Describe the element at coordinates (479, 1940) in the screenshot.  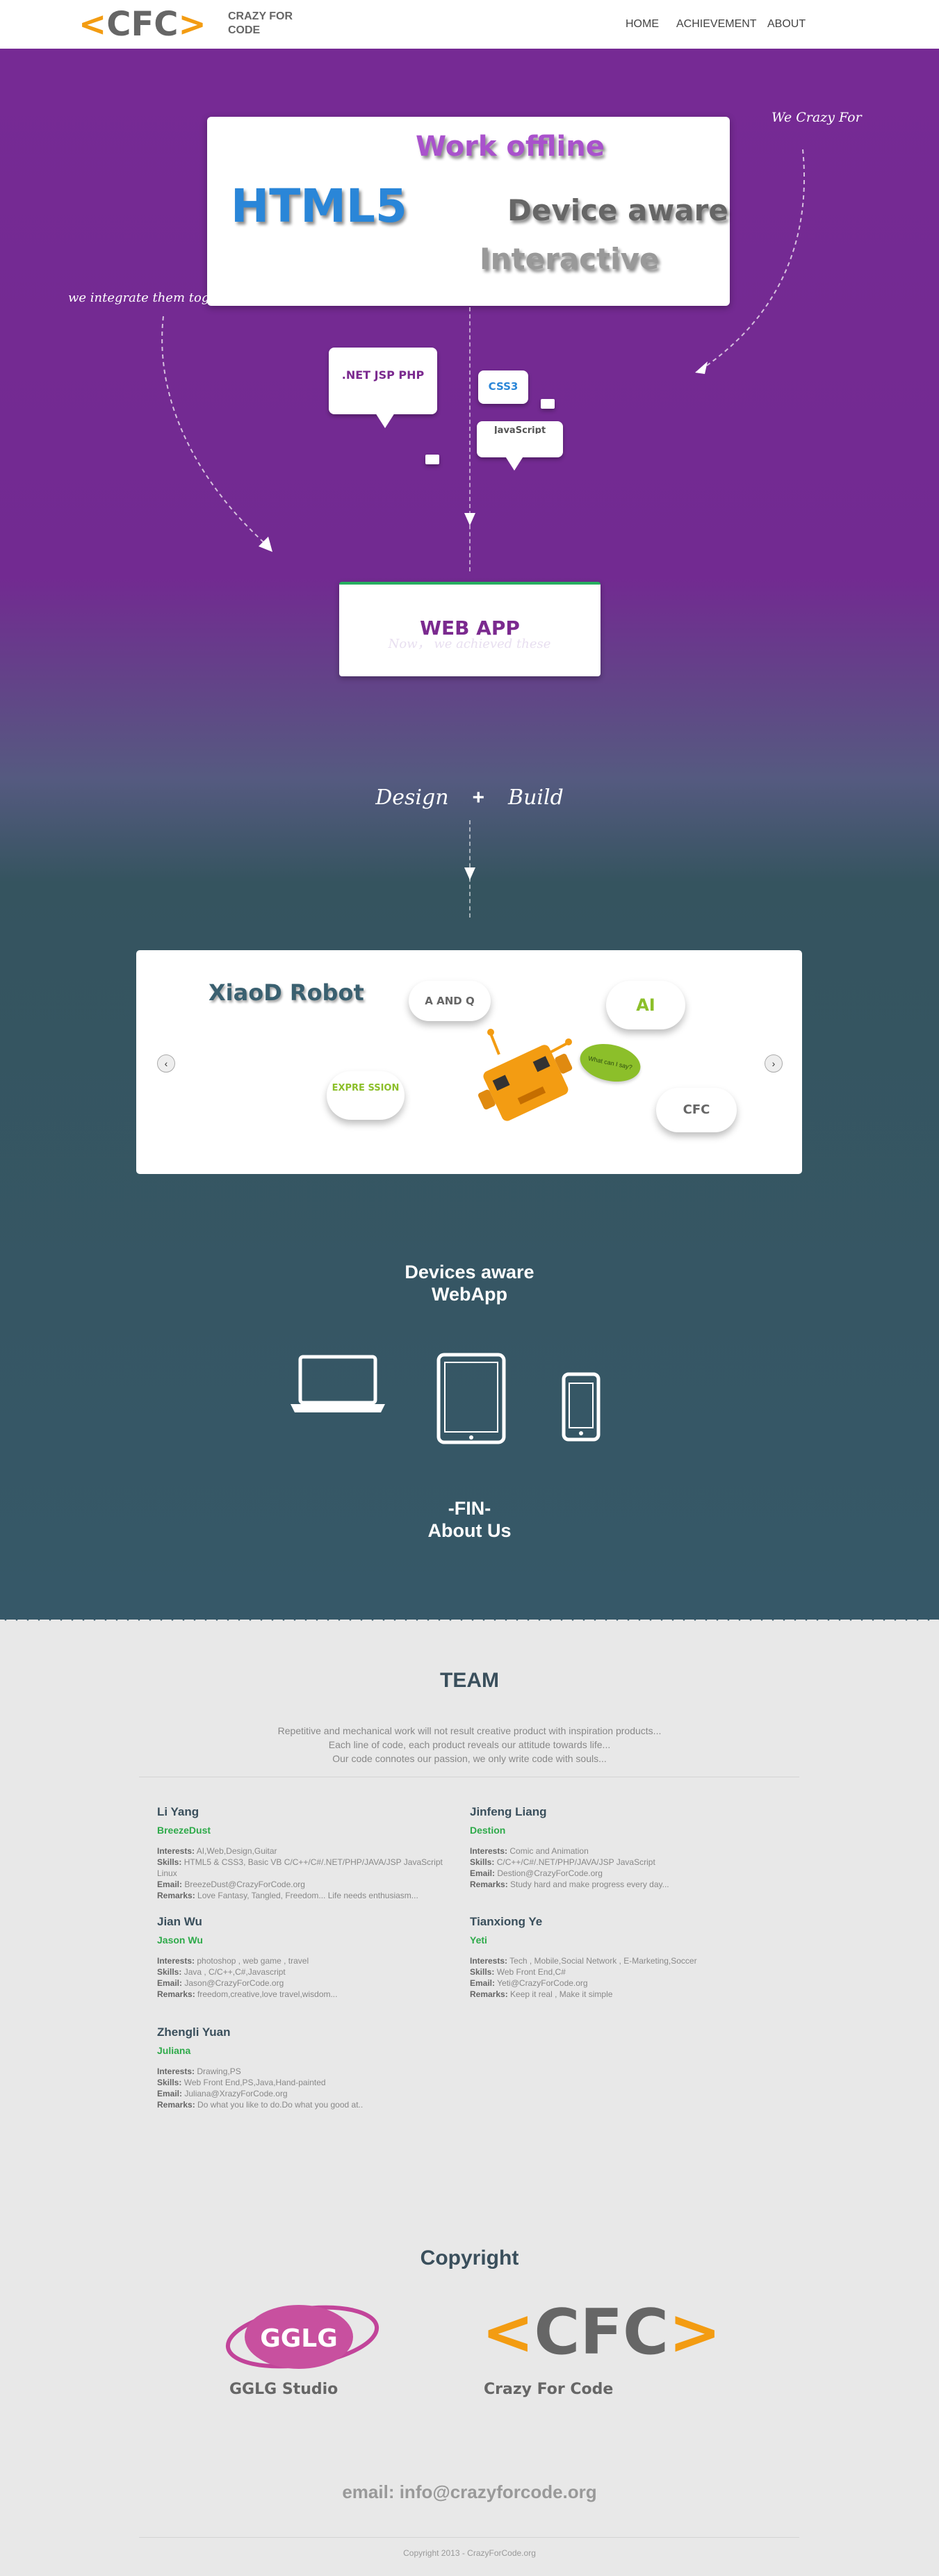
I see `member-nick: Yeti` at that location.